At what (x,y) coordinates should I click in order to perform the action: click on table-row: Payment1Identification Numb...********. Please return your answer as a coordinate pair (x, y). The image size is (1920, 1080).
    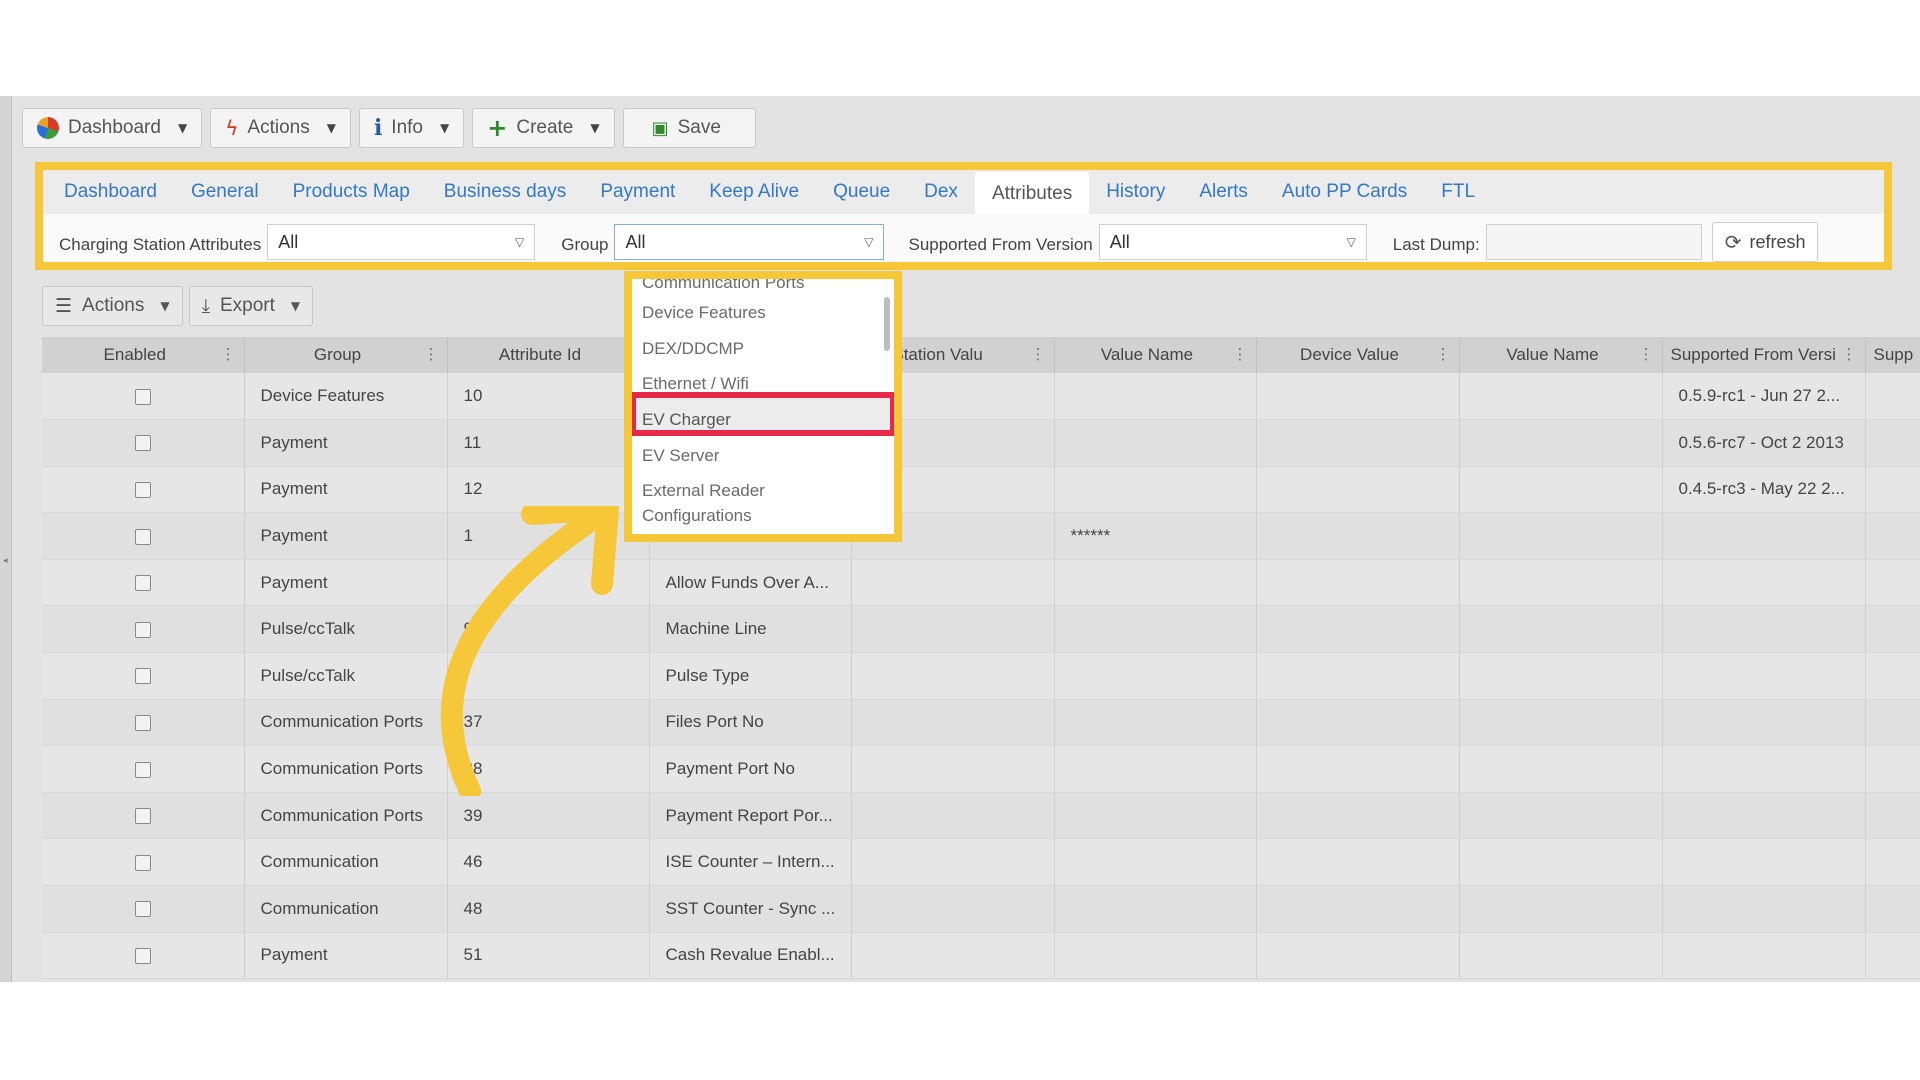
    Looking at the image, I should click on (981, 536).